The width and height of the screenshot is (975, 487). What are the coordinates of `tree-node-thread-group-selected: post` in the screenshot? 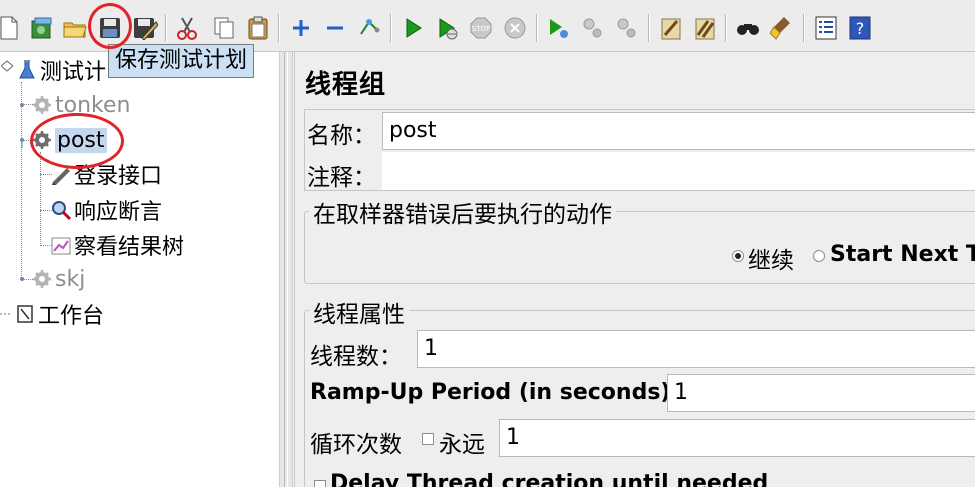 It's located at (61, 140).